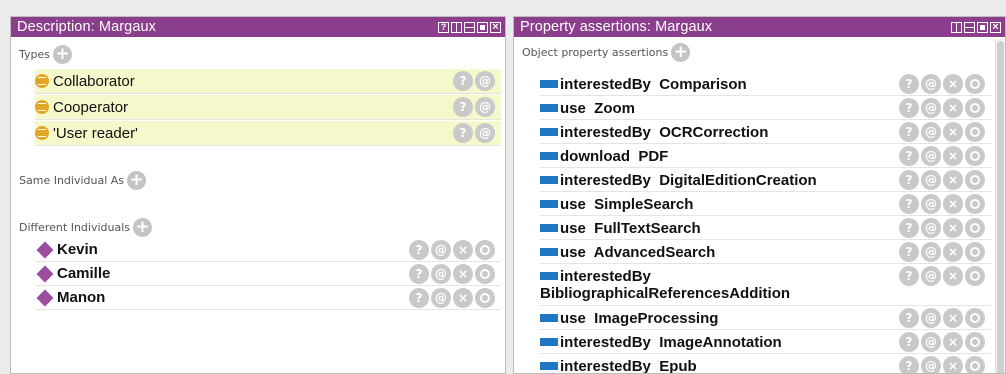  I want to click on property-assertion-row: interestedBy DigitalEditionCreation? @ ×, so click(765, 180).